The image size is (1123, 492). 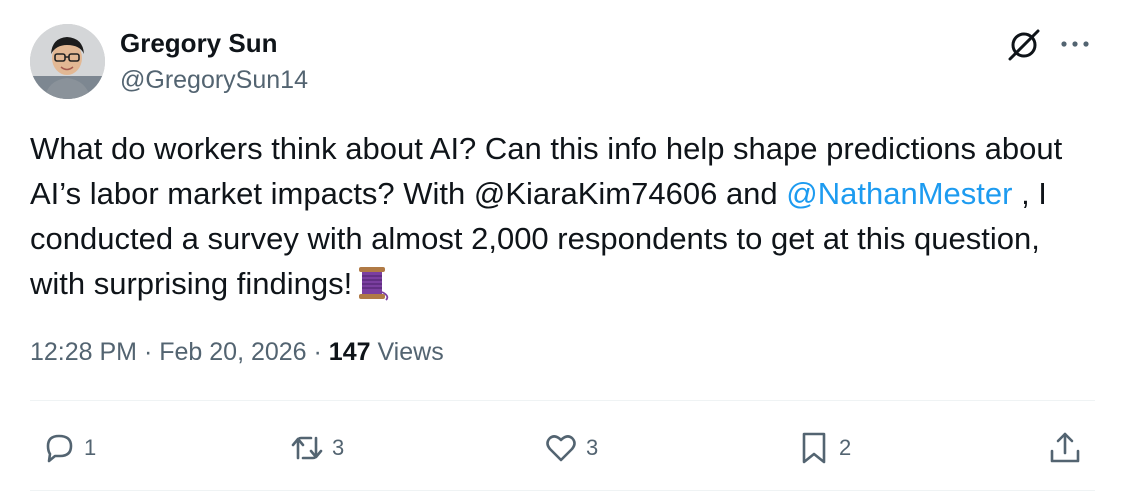 What do you see at coordinates (1024, 45) in the screenshot?
I see `grok-icon` at bounding box center [1024, 45].